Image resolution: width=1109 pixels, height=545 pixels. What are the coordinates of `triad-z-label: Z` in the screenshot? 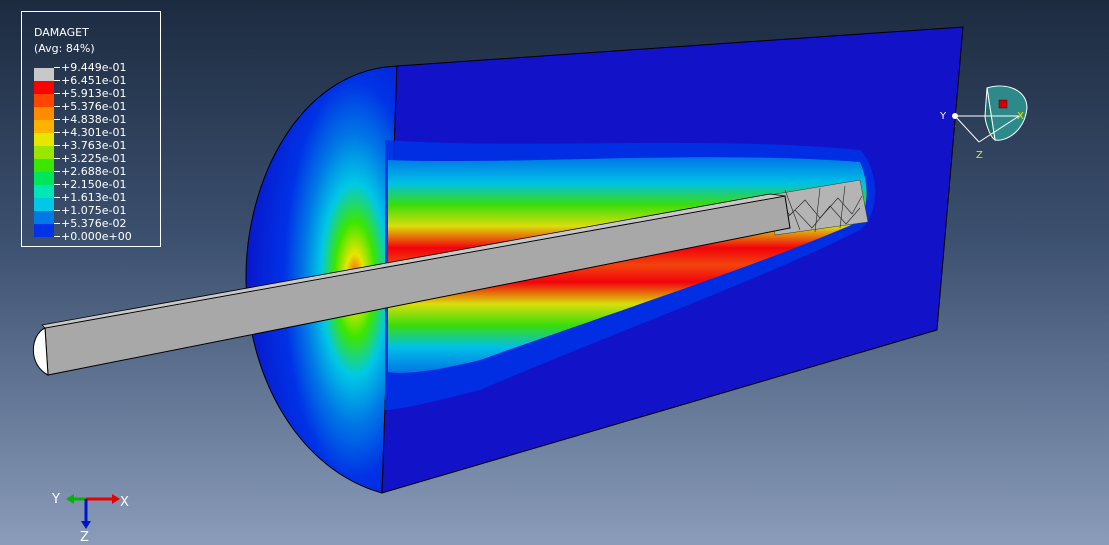 It's located at (84, 537).